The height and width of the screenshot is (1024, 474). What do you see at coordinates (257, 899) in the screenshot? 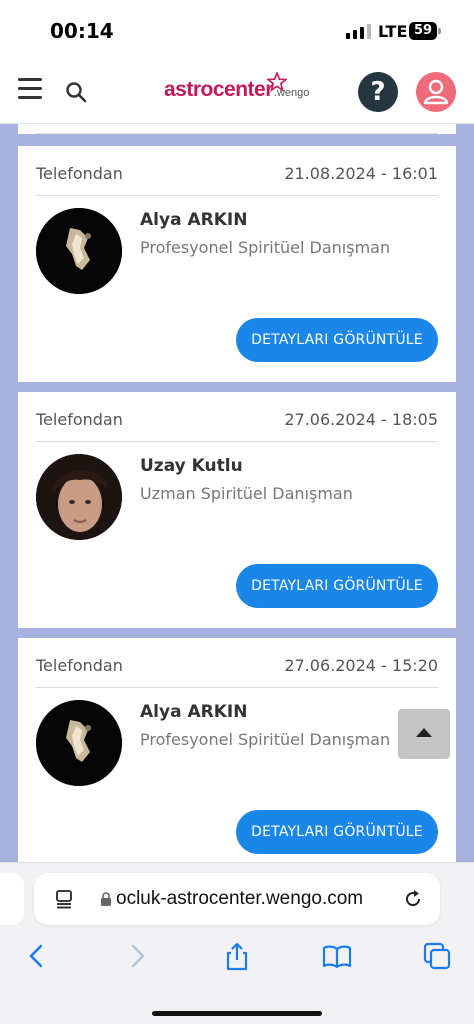
I see `url-text: ocluk-astrocenter.wengo.com` at bounding box center [257, 899].